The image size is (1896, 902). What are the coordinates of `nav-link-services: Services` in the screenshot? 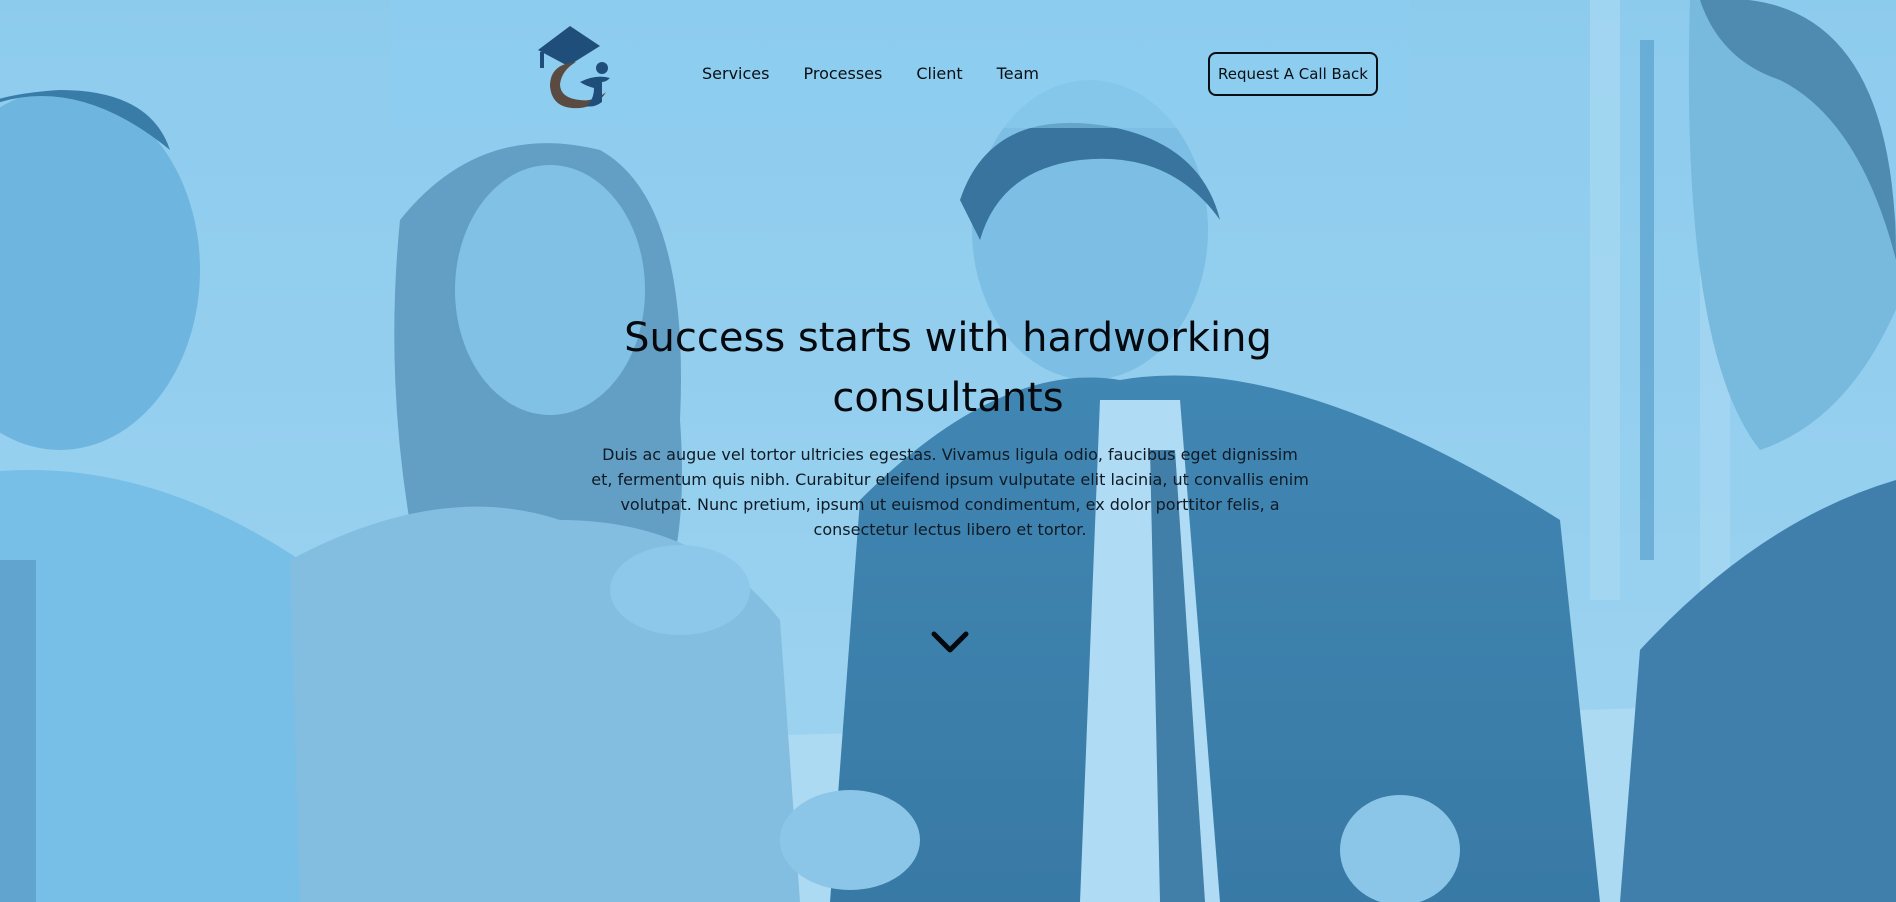 It's located at (735, 74).